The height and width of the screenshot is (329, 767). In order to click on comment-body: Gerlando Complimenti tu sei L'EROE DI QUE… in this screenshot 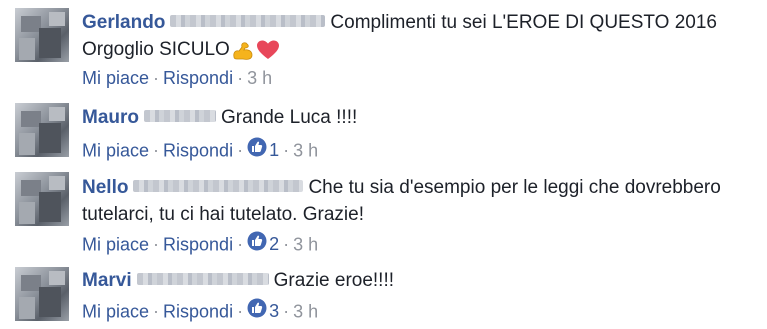, I will do `click(418, 23)`.